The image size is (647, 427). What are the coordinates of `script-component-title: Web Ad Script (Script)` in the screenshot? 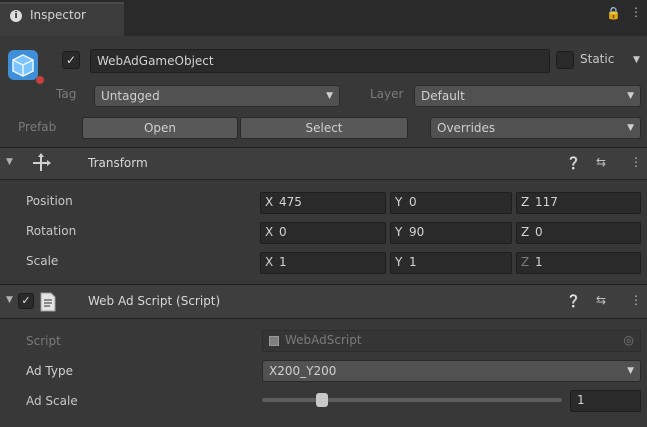 It's located at (154, 301).